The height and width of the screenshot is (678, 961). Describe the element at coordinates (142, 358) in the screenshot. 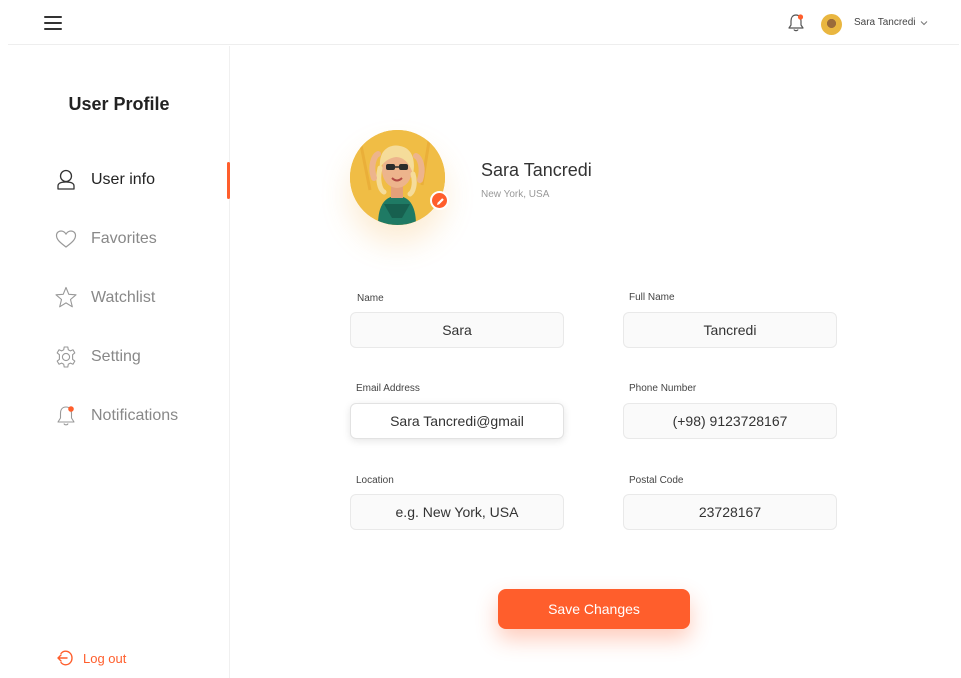

I see `sidebar-item-setting: Setting` at that location.